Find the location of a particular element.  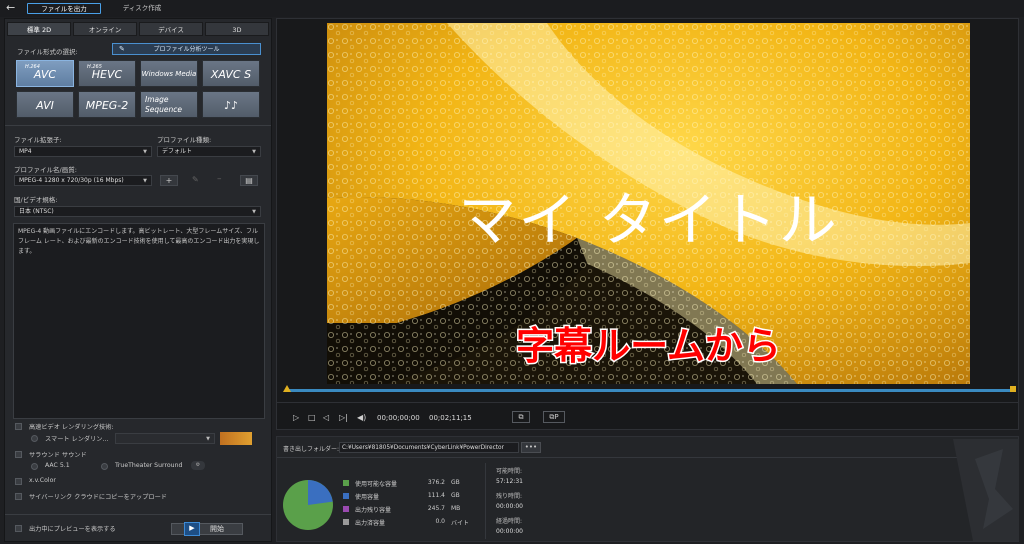

profile-details-button: ▤ is located at coordinates (249, 180).